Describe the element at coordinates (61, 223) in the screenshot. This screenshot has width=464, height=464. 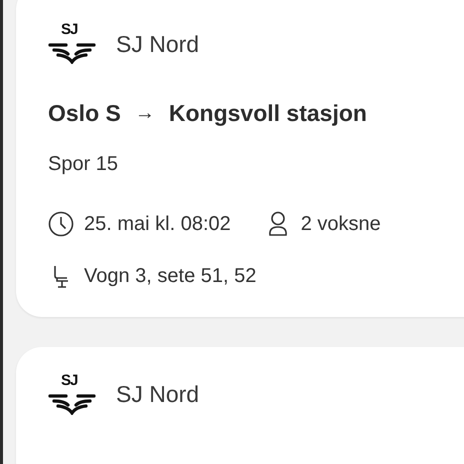
I see `clock-icon` at that location.